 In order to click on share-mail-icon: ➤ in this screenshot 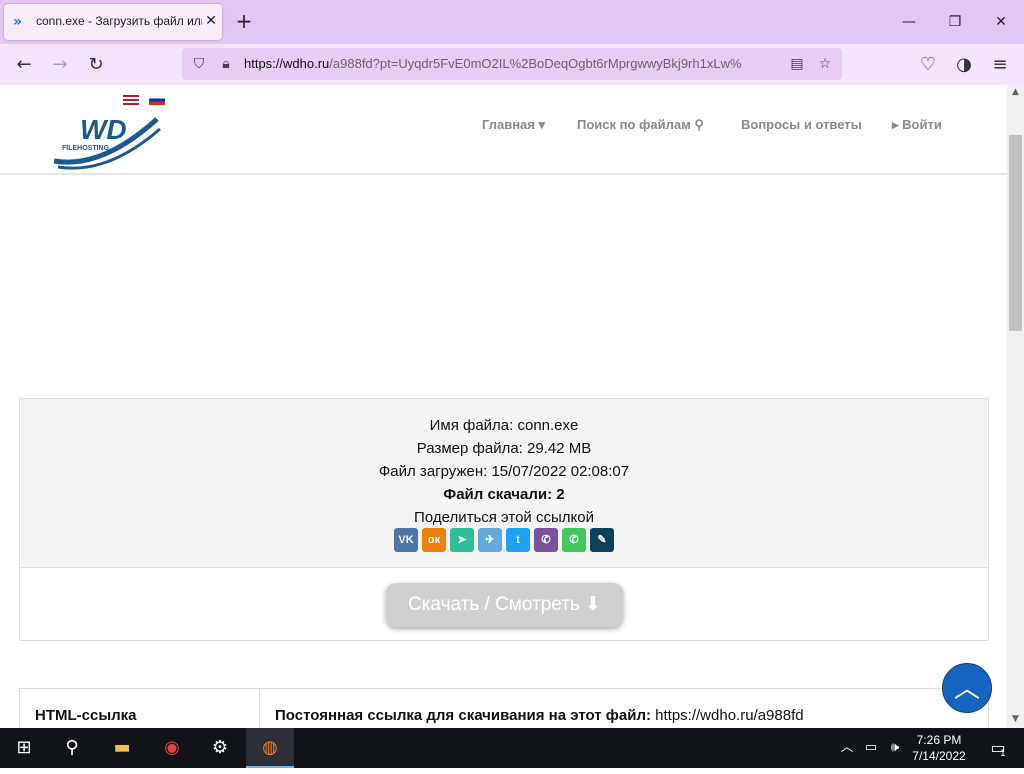, I will do `click(462, 540)`.